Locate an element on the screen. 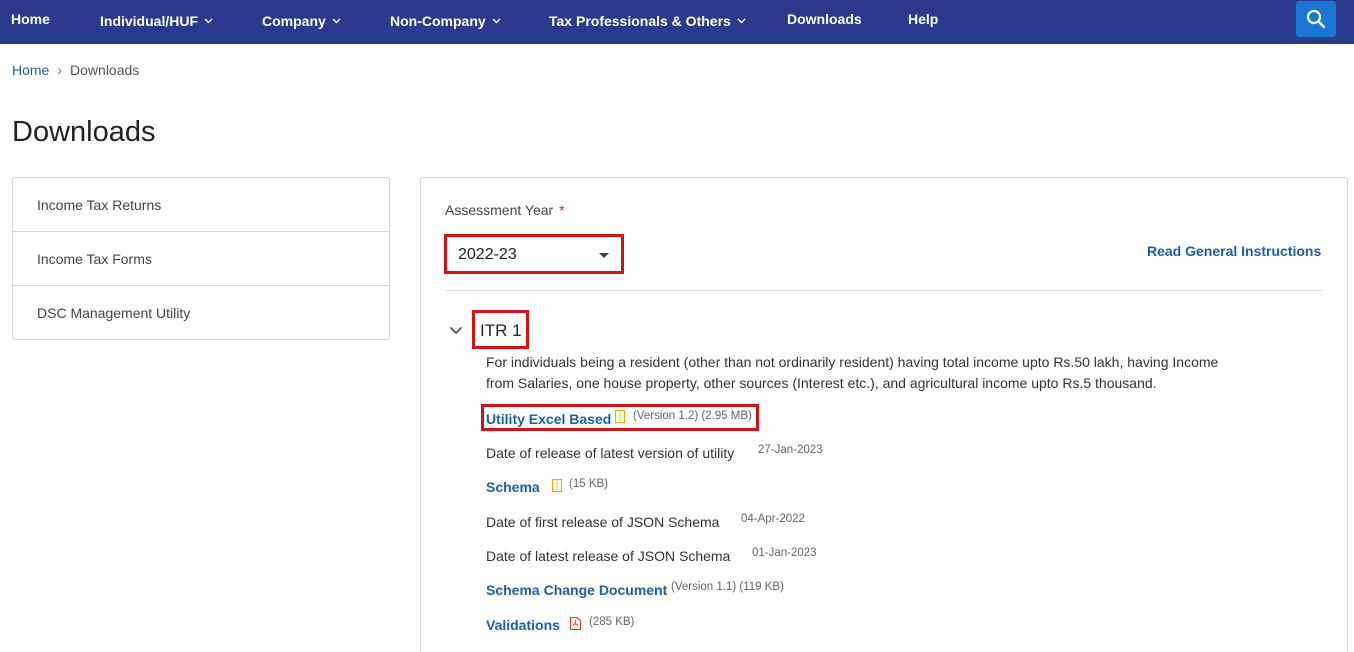 The height and width of the screenshot is (652, 1354). sidebar-item-income-tax-returns: Income Tax Returns is located at coordinates (201, 205).